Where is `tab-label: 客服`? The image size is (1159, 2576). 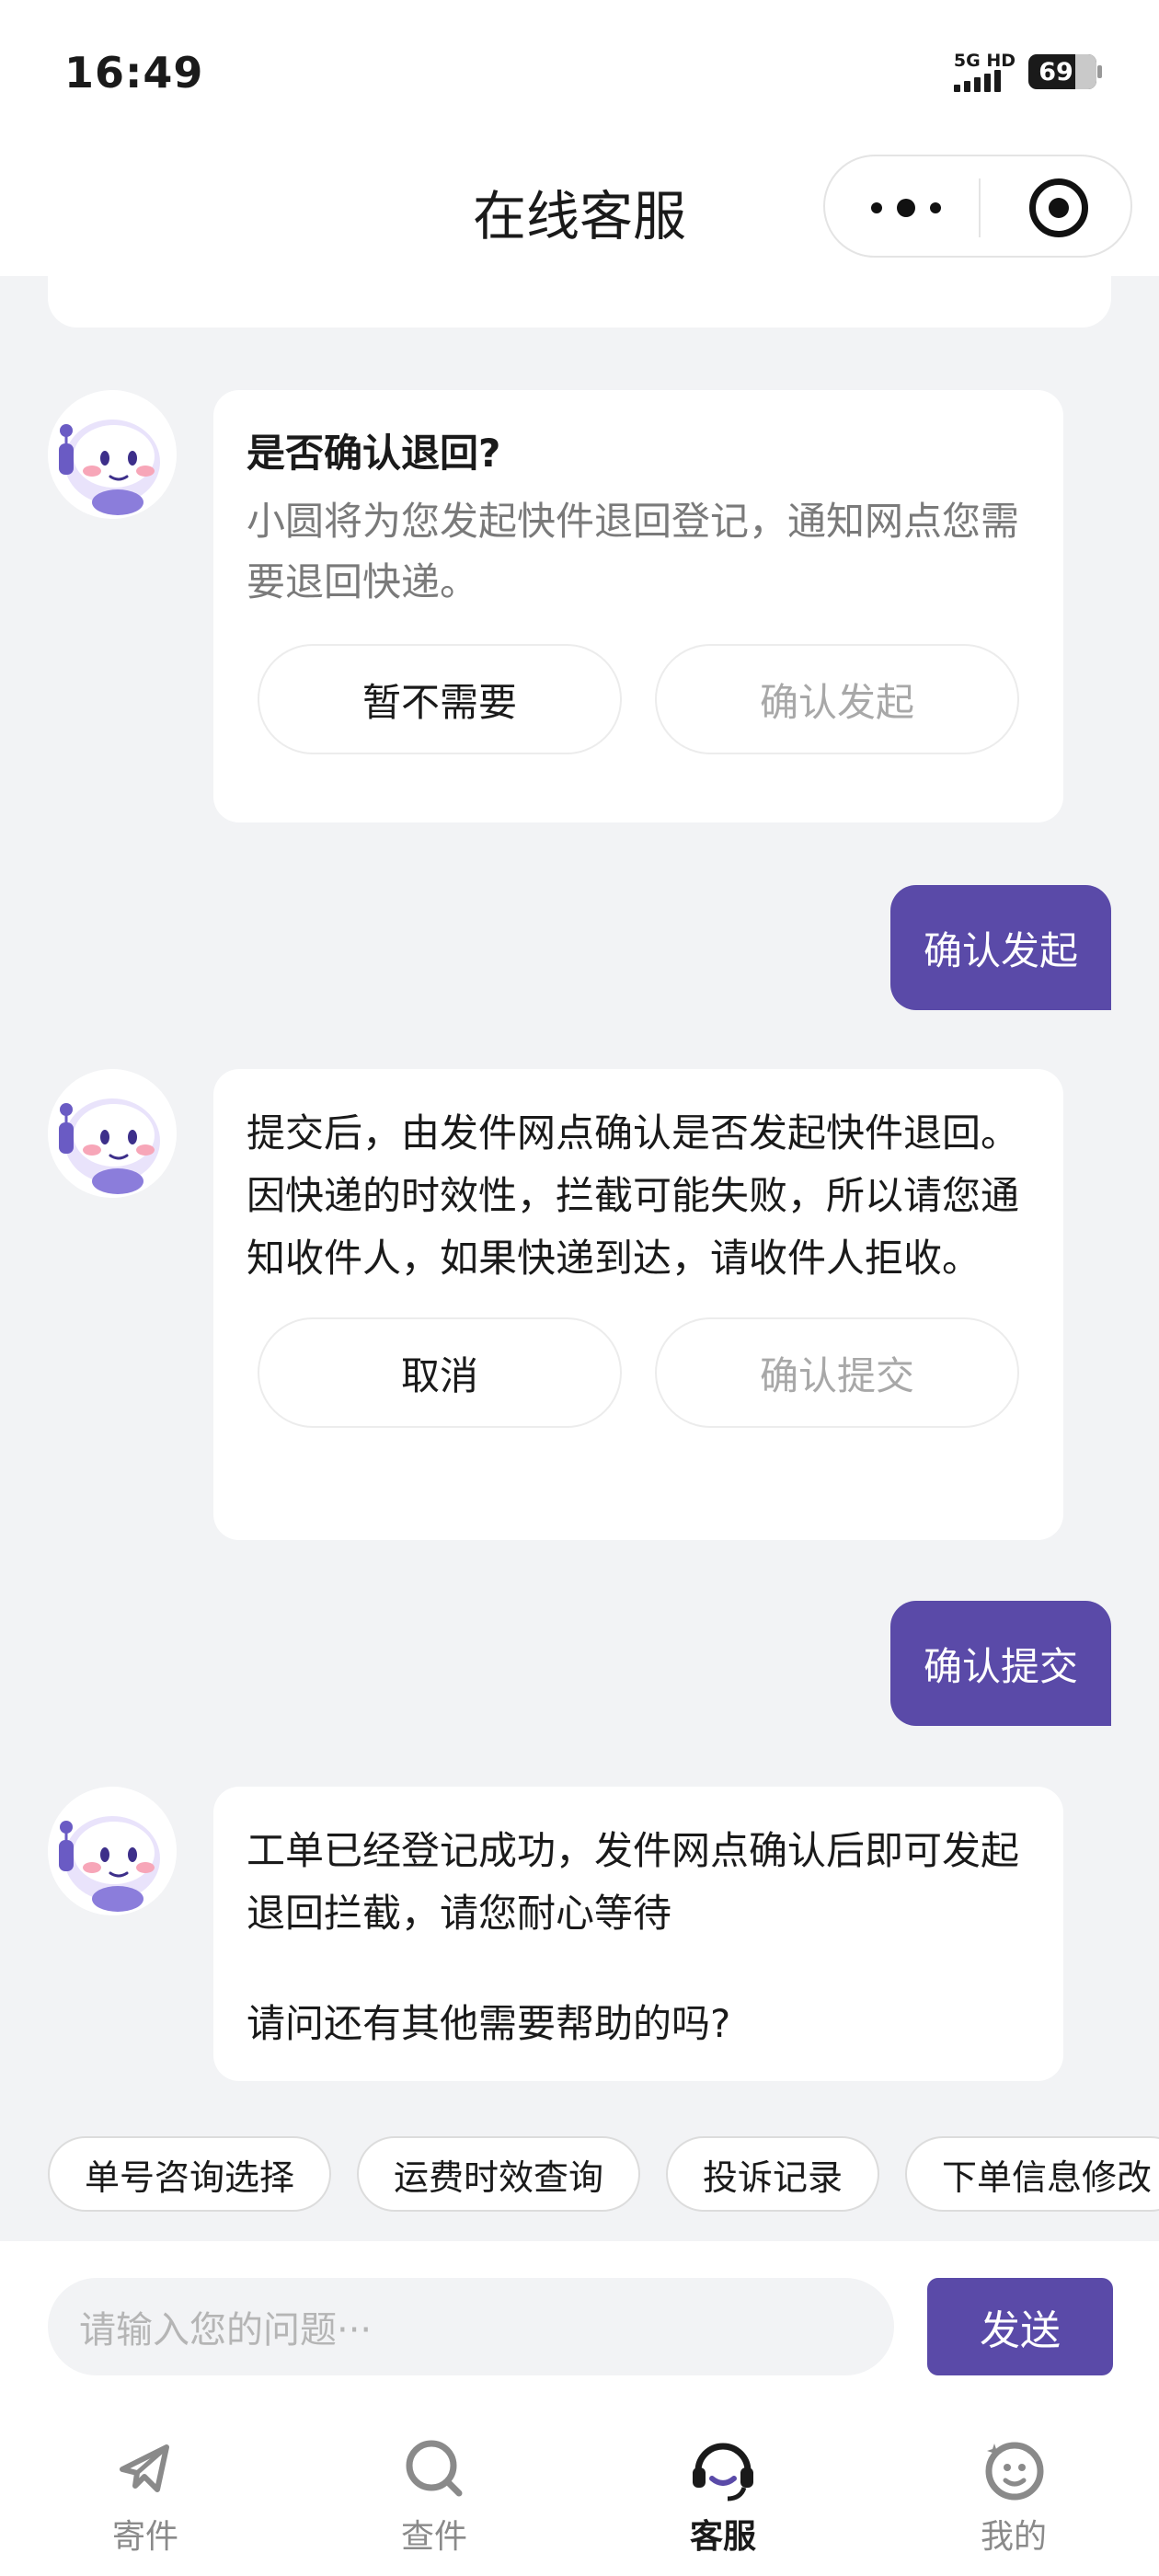 tab-label: 客服 is located at coordinates (722, 2537).